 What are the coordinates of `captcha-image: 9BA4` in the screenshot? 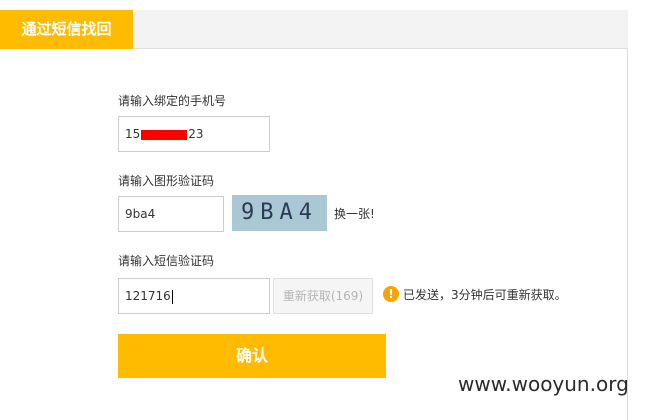 It's located at (279, 213).